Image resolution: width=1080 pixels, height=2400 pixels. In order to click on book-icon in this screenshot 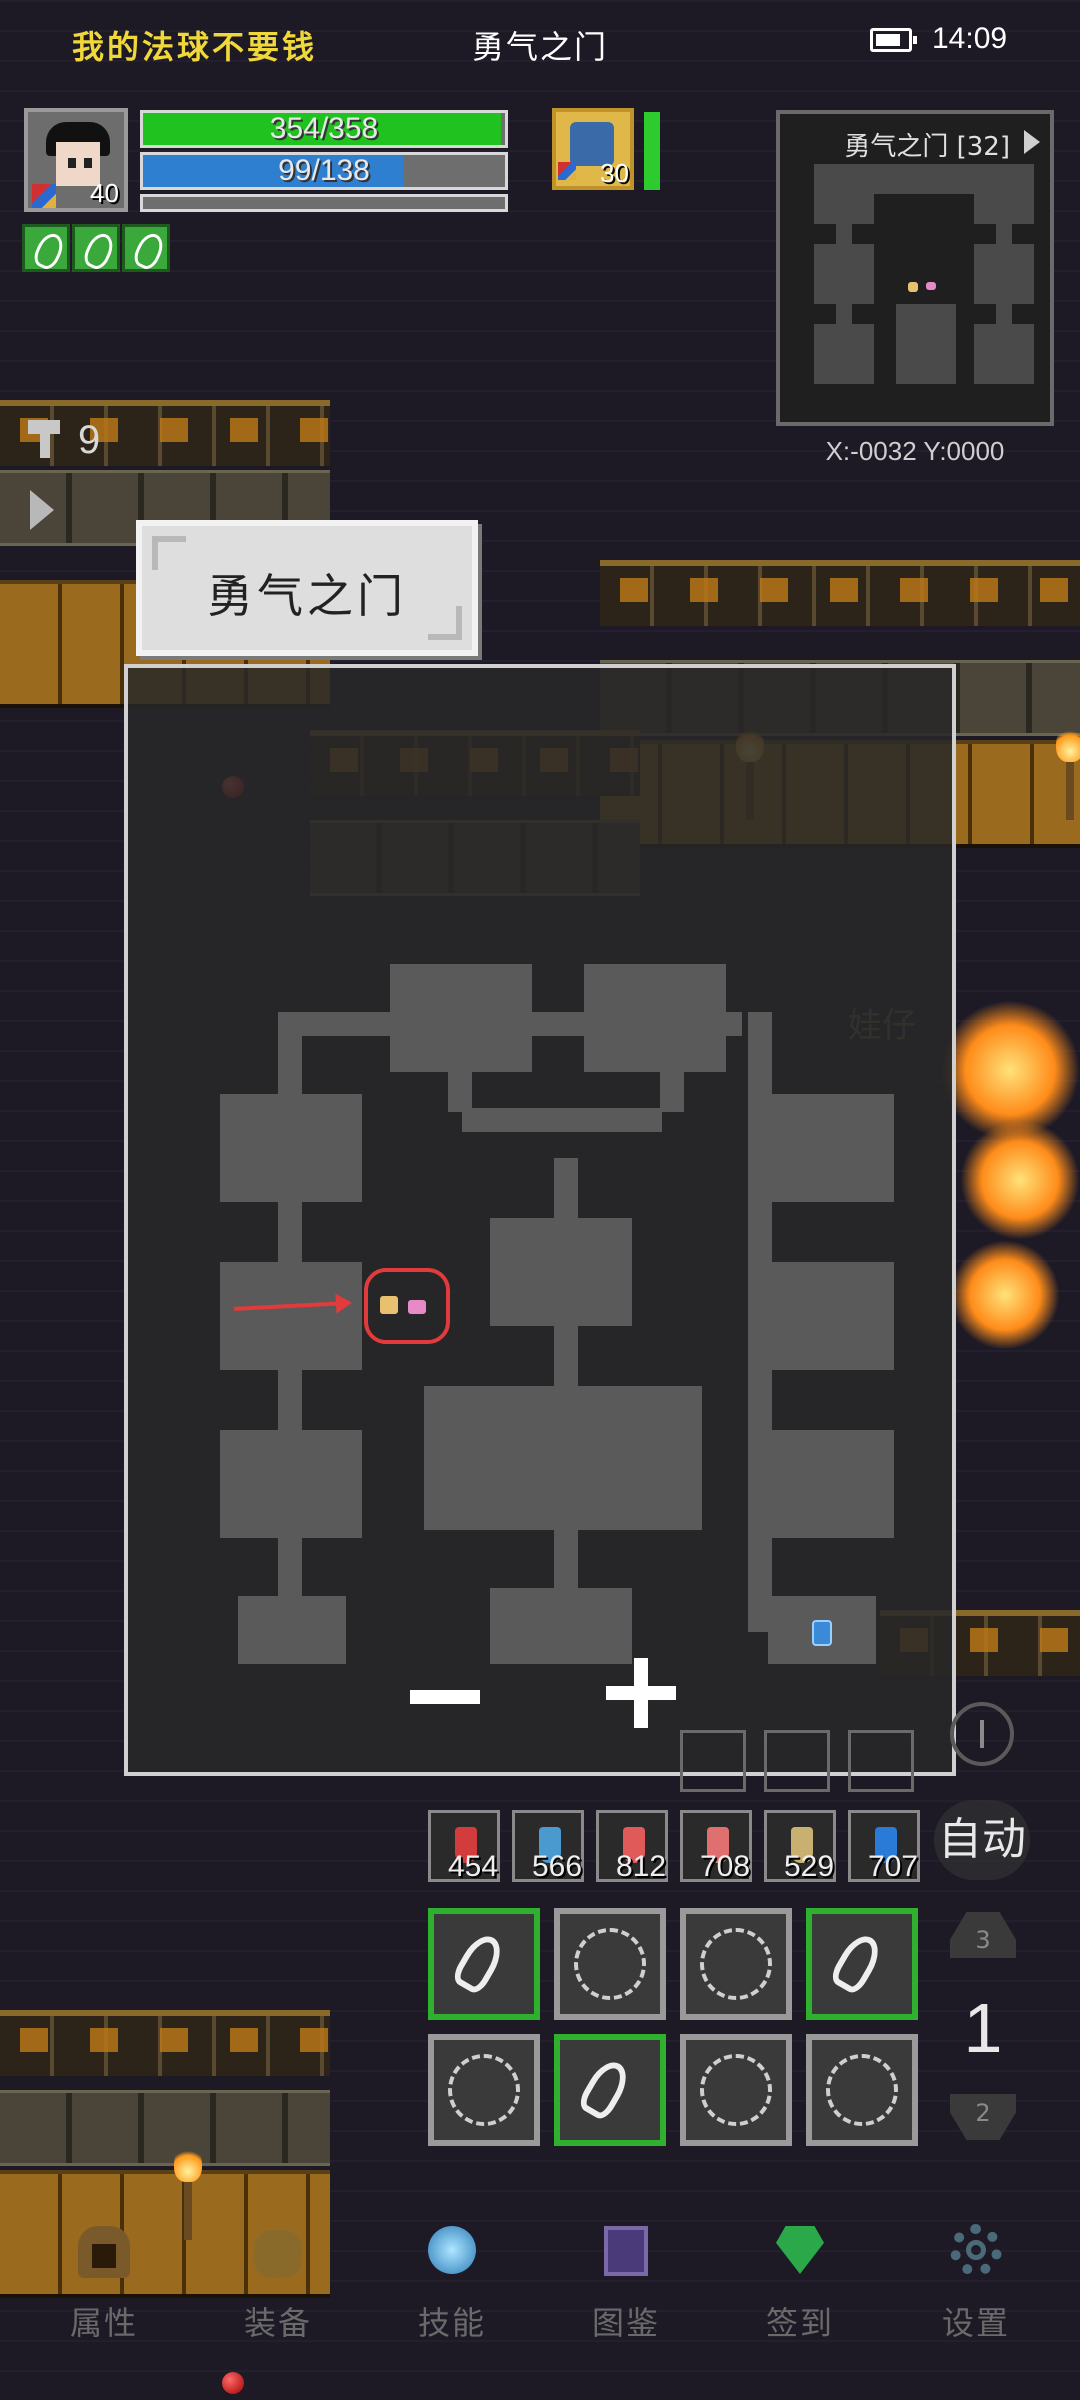, I will do `click(626, 2254)`.